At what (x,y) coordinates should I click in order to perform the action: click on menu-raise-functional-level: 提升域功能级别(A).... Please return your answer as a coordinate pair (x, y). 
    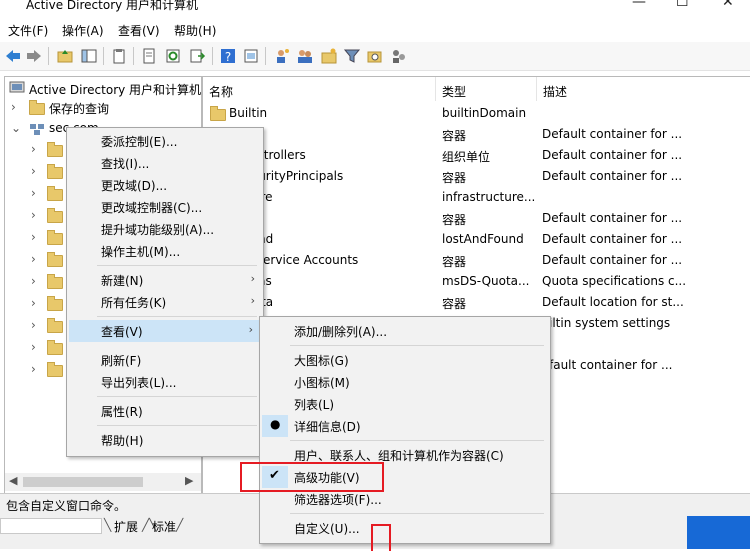
    Looking at the image, I should click on (165, 229).